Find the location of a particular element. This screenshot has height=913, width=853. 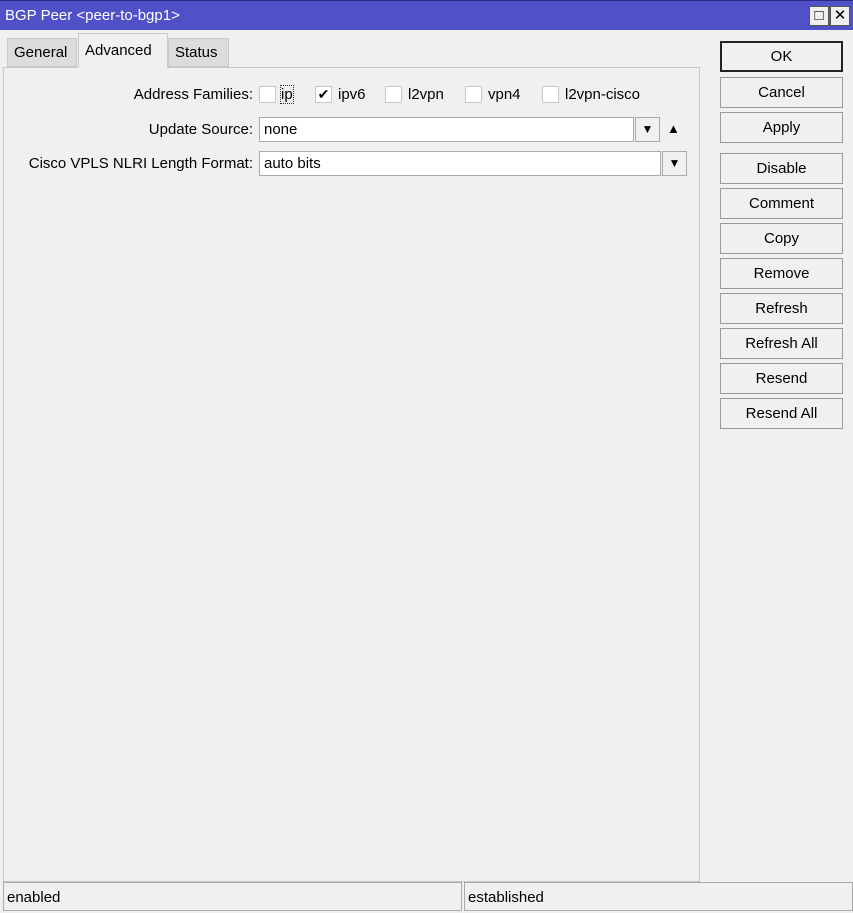

remove-button: Remove is located at coordinates (781, 273).